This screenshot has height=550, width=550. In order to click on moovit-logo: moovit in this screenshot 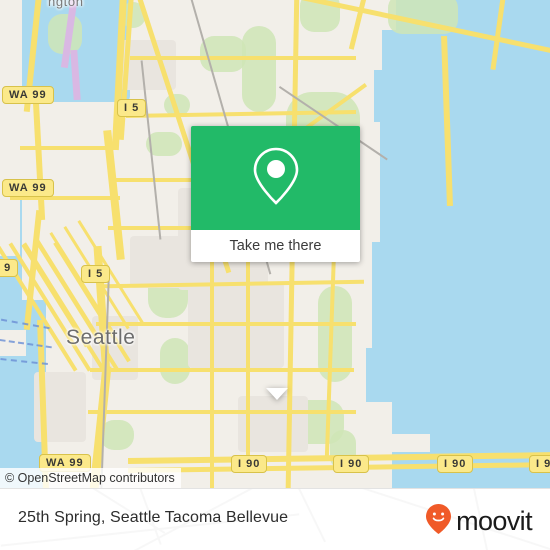, I will do `click(479, 521)`.